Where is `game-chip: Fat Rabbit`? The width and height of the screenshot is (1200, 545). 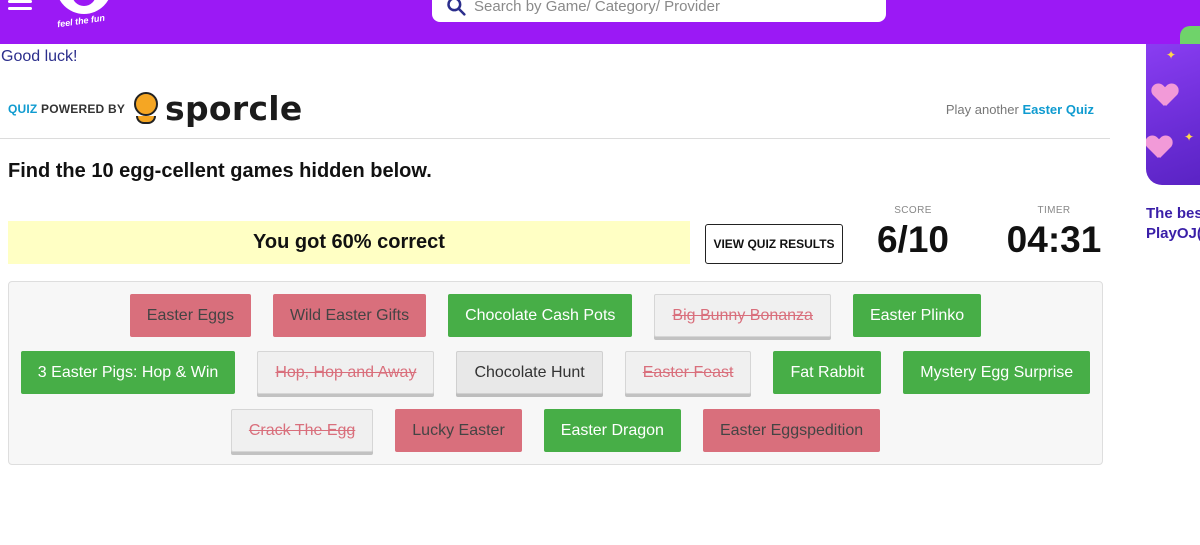 game-chip: Fat Rabbit is located at coordinates (827, 372).